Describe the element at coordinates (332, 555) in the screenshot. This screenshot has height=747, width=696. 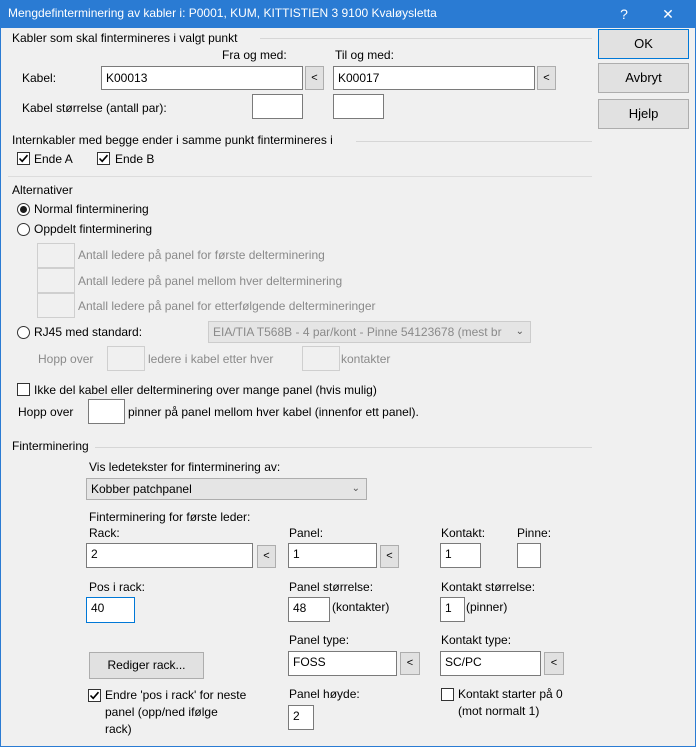
I see `panel-input: 1` at that location.